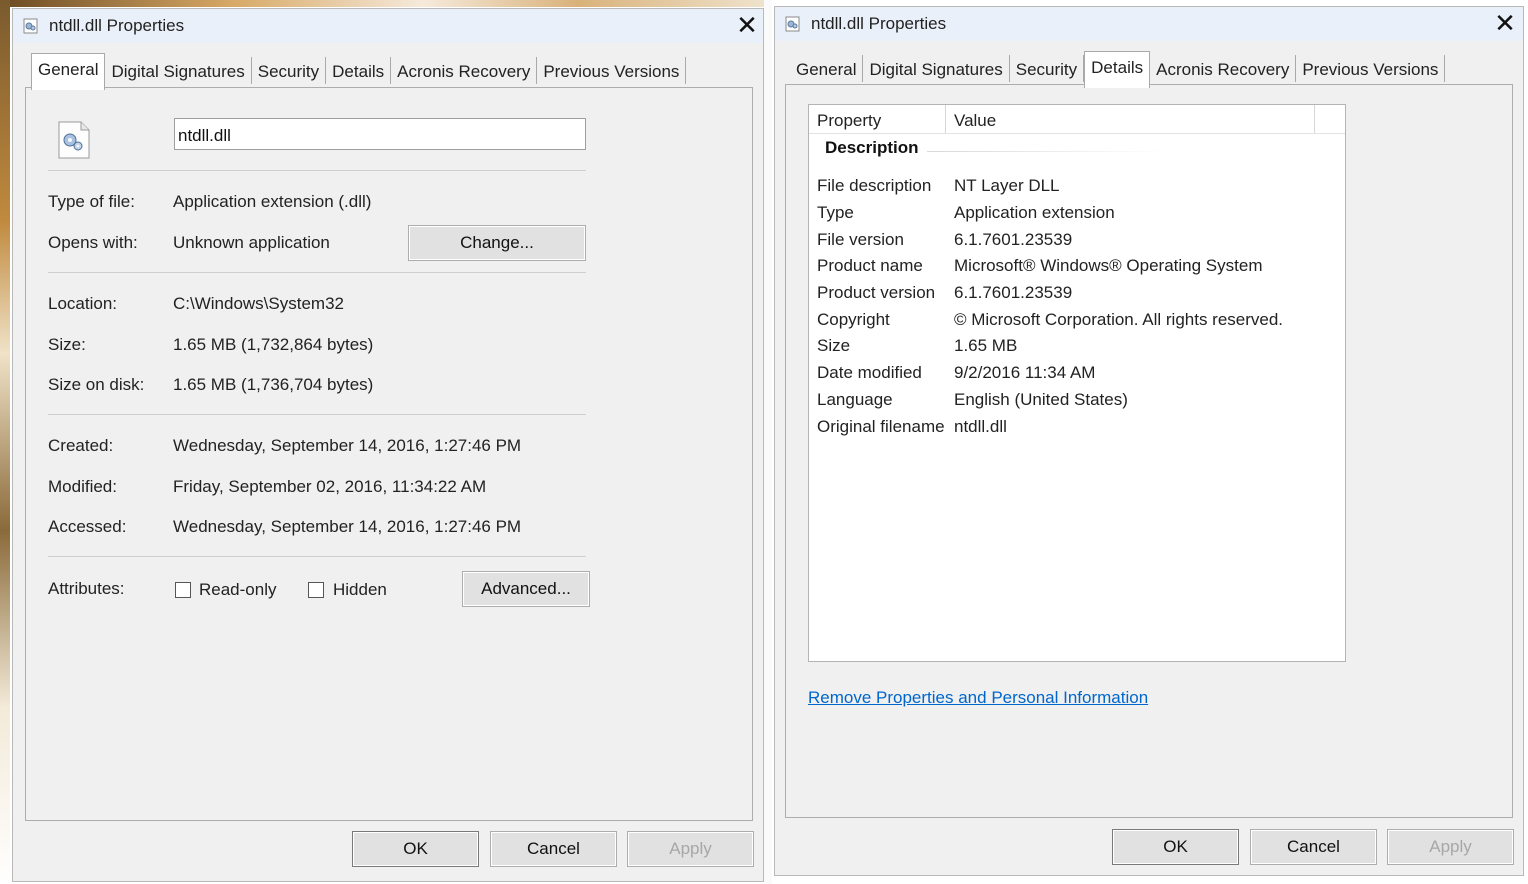 The width and height of the screenshot is (1528, 884). I want to click on property-name: Original filename, so click(881, 426).